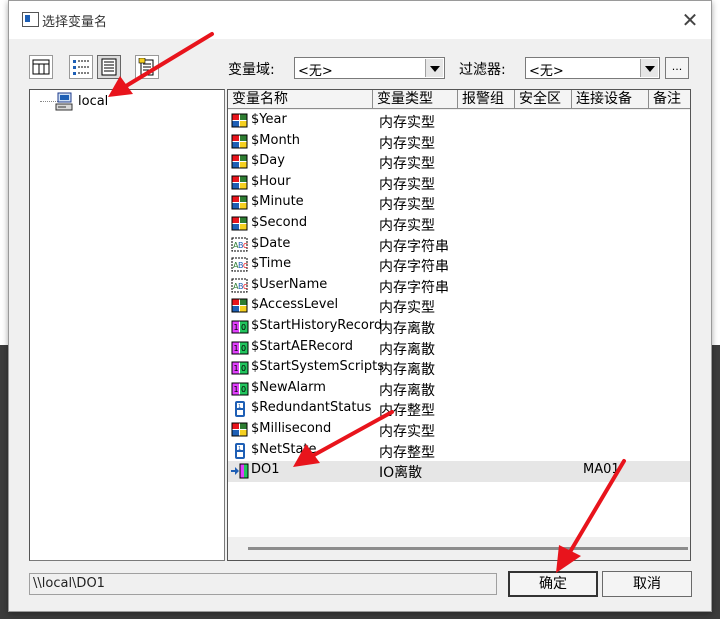 This screenshot has height=619, width=720. What do you see at coordinates (459, 451) in the screenshot?
I see `table-row: 1 $NetState 内存整型` at bounding box center [459, 451].